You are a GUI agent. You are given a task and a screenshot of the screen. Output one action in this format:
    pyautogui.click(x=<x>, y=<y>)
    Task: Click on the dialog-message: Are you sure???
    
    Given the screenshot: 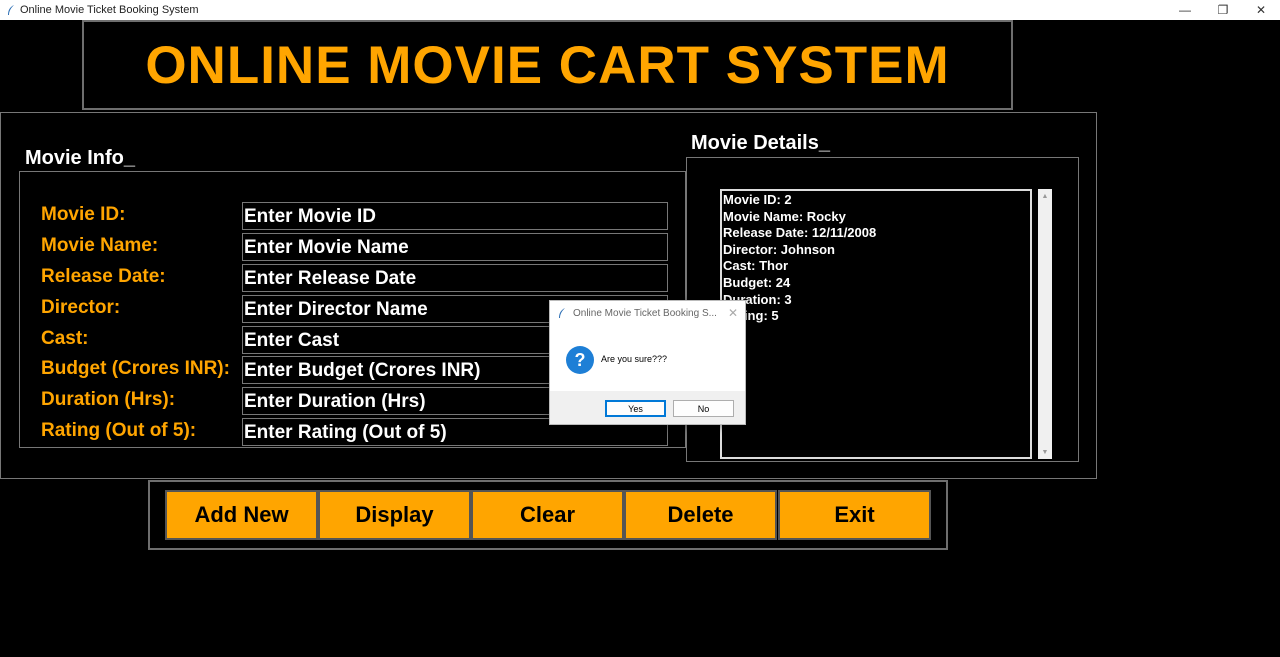 What is the action you would take?
    pyautogui.click(x=634, y=359)
    